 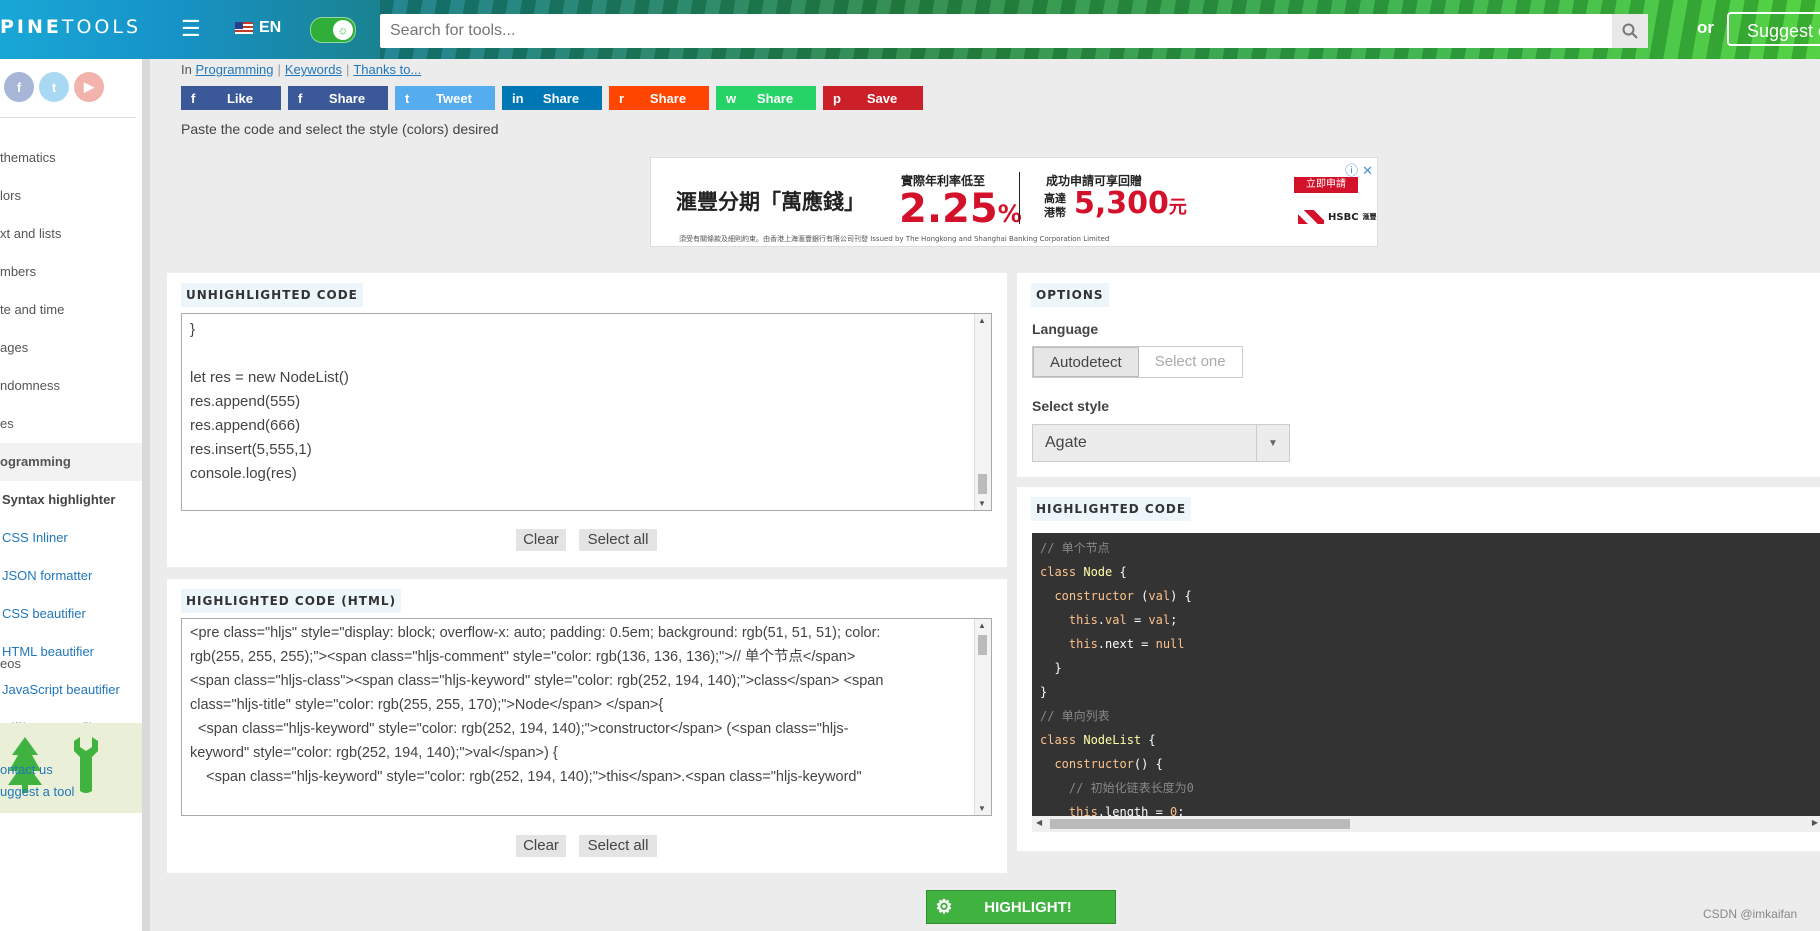 What do you see at coordinates (71, 310) in the screenshot?
I see `sidebar-item: te and time` at bounding box center [71, 310].